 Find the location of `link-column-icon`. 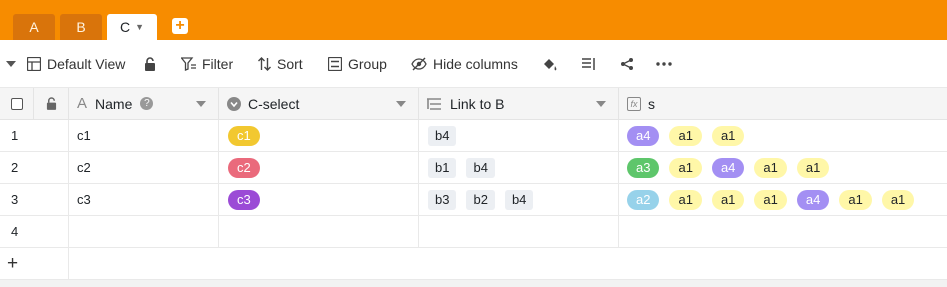

link-column-icon is located at coordinates (434, 103).